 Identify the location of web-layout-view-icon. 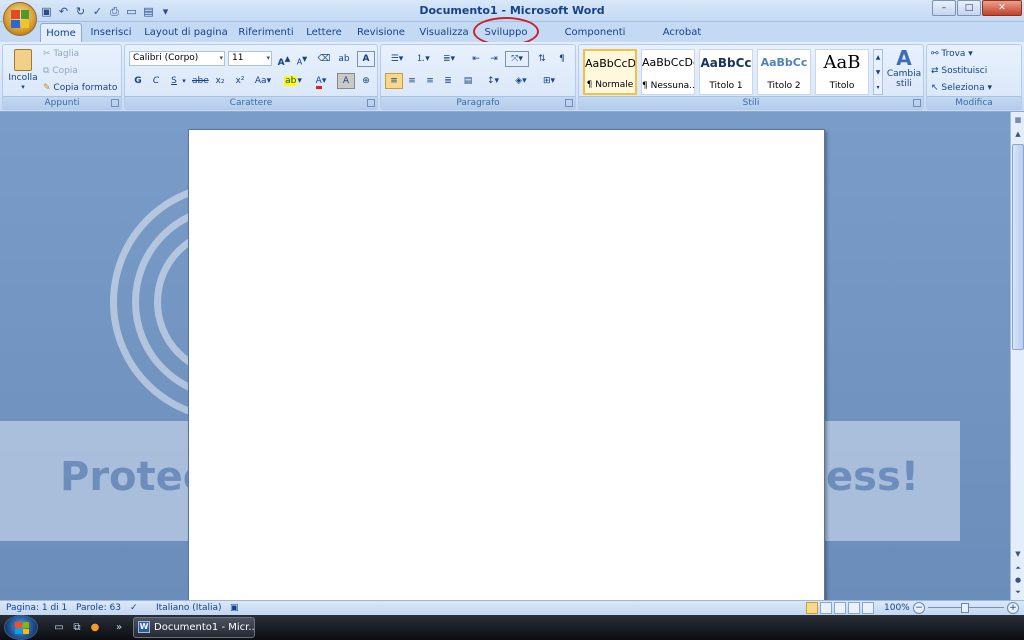
(840, 608).